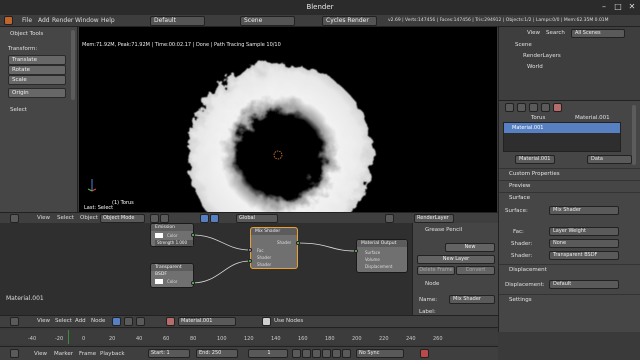 Image resolution: width=640 pixels, height=360 pixels. What do you see at coordinates (555, 33) in the screenshot?
I see `outliner-menu-search: Search` at bounding box center [555, 33].